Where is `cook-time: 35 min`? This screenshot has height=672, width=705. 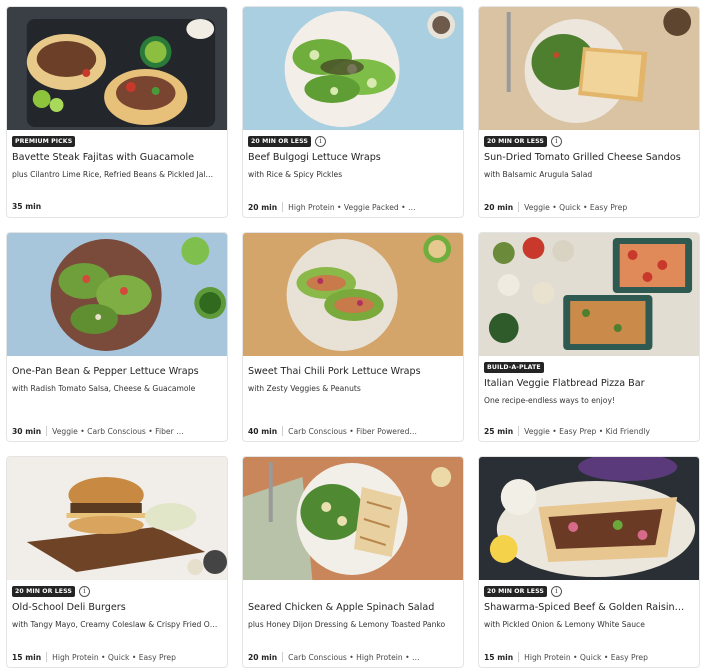
cook-time: 35 min is located at coordinates (27, 206).